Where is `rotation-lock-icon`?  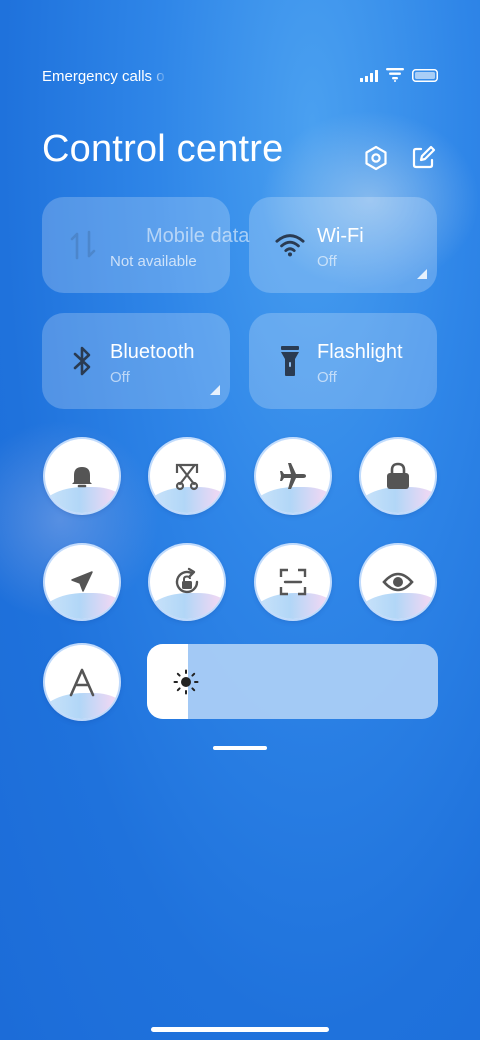
rotation-lock-icon is located at coordinates (187, 582).